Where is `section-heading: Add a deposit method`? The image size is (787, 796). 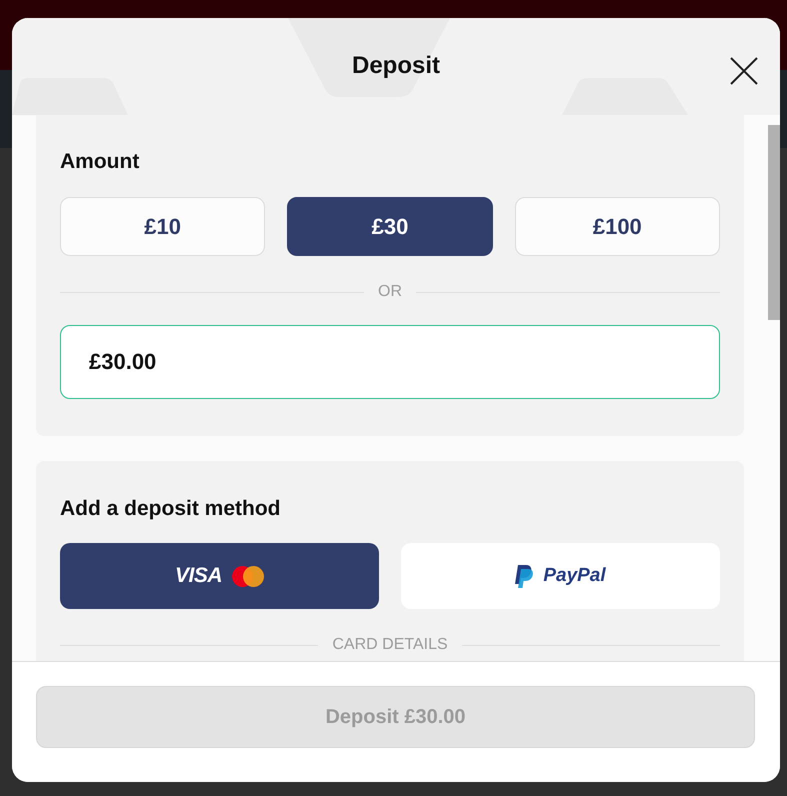
section-heading: Add a deposit method is located at coordinates (171, 509).